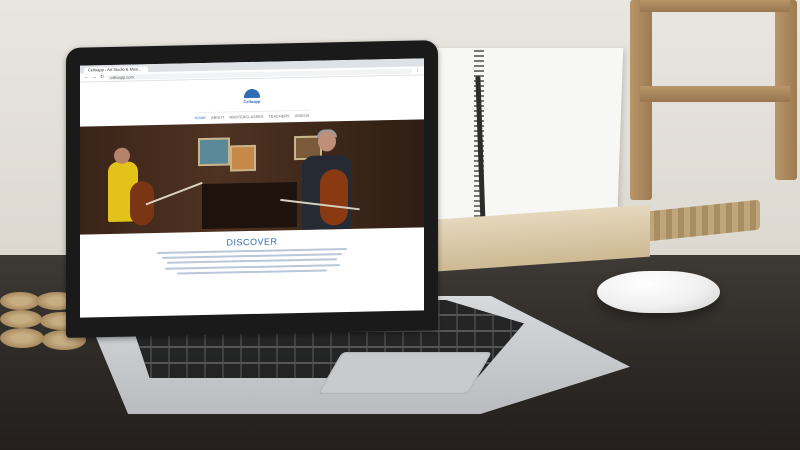 The width and height of the screenshot is (800, 450). Describe the element at coordinates (658, 292) in the screenshot. I see `mouse` at that location.